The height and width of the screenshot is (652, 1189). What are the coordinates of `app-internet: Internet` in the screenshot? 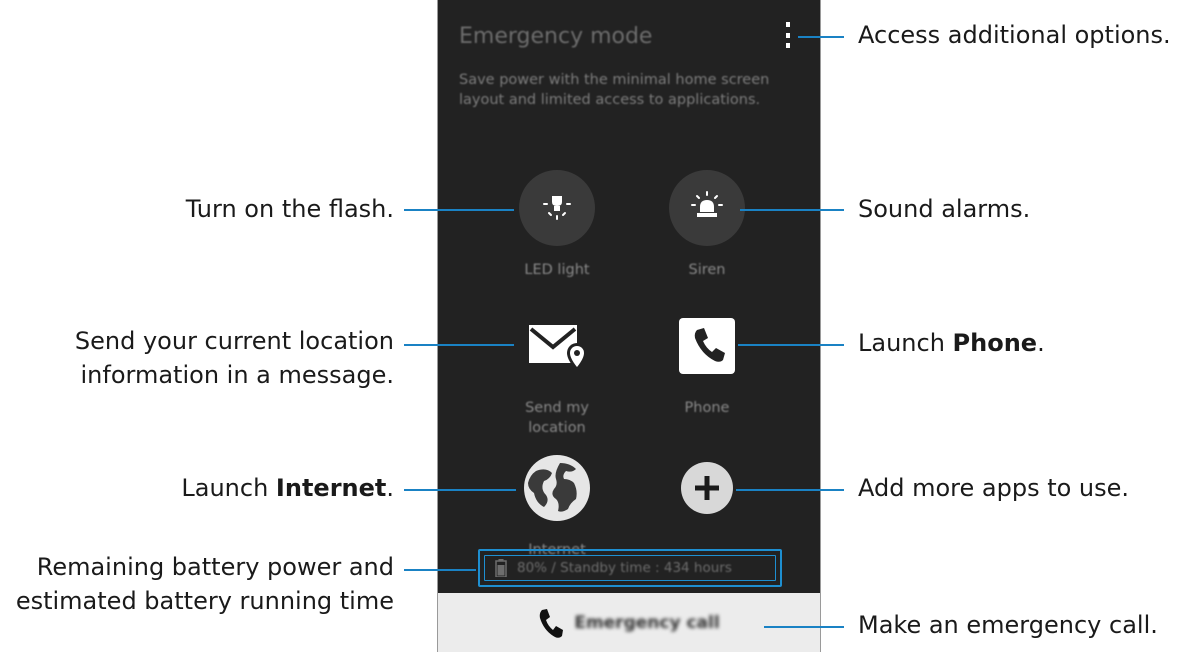 It's located at (557, 505).